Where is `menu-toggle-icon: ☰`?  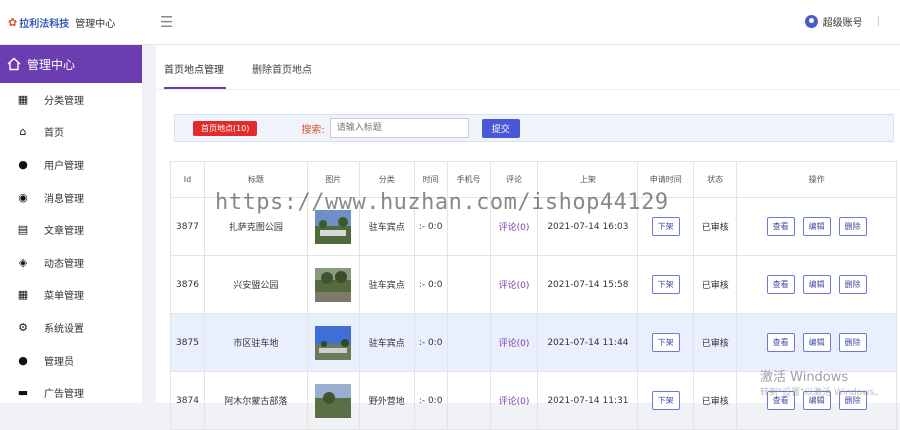
menu-toggle-icon: ☰ is located at coordinates (166, 22).